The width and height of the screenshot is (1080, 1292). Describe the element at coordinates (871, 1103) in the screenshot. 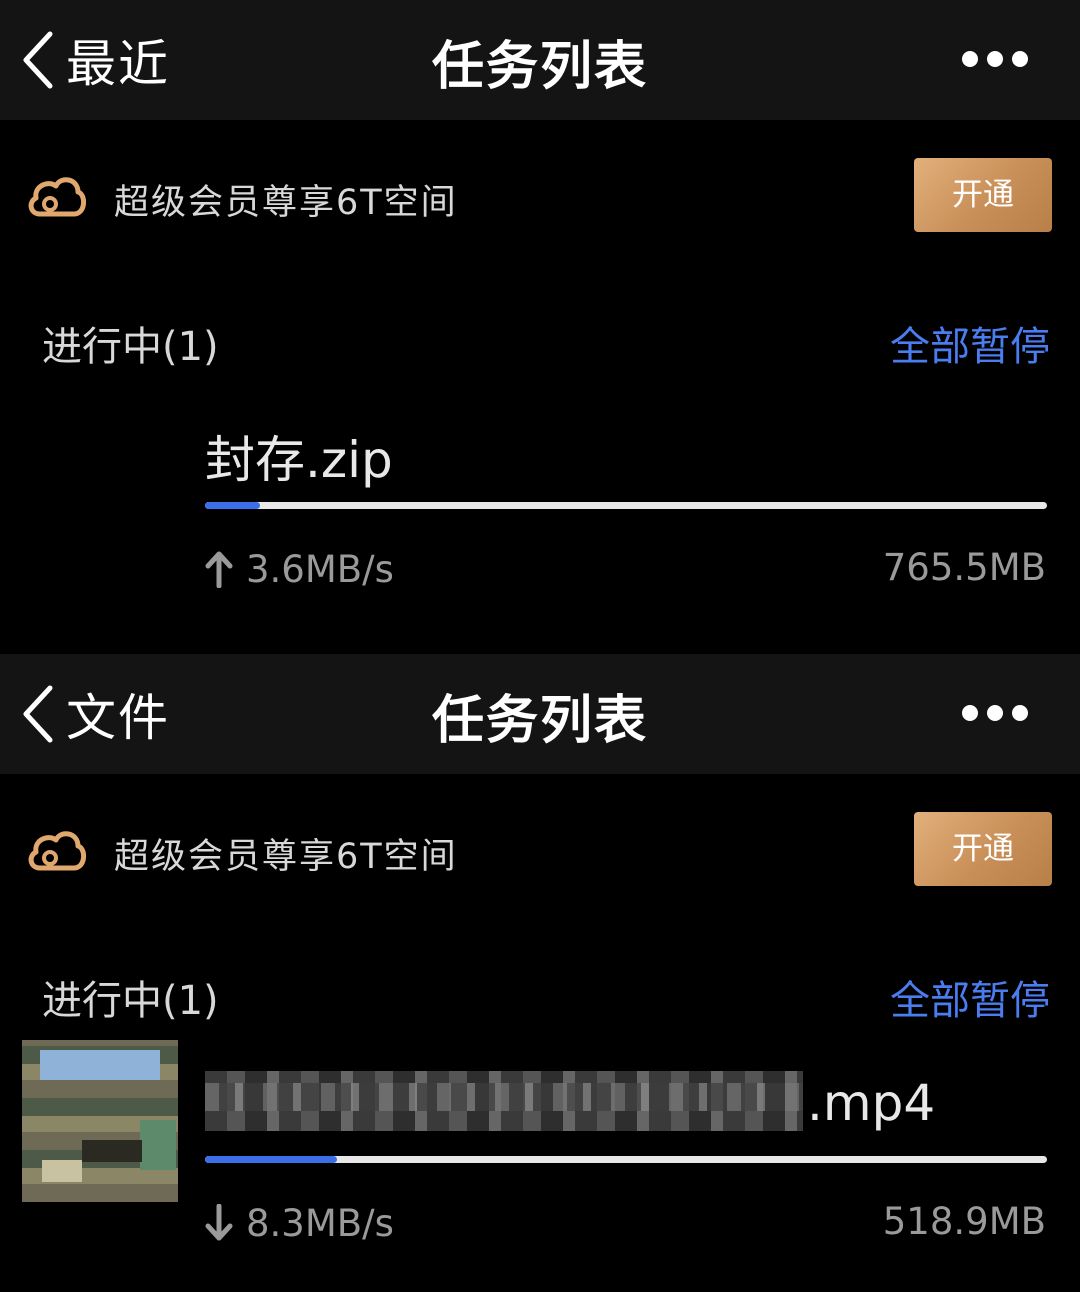

I see `file-extension: .mp4` at that location.